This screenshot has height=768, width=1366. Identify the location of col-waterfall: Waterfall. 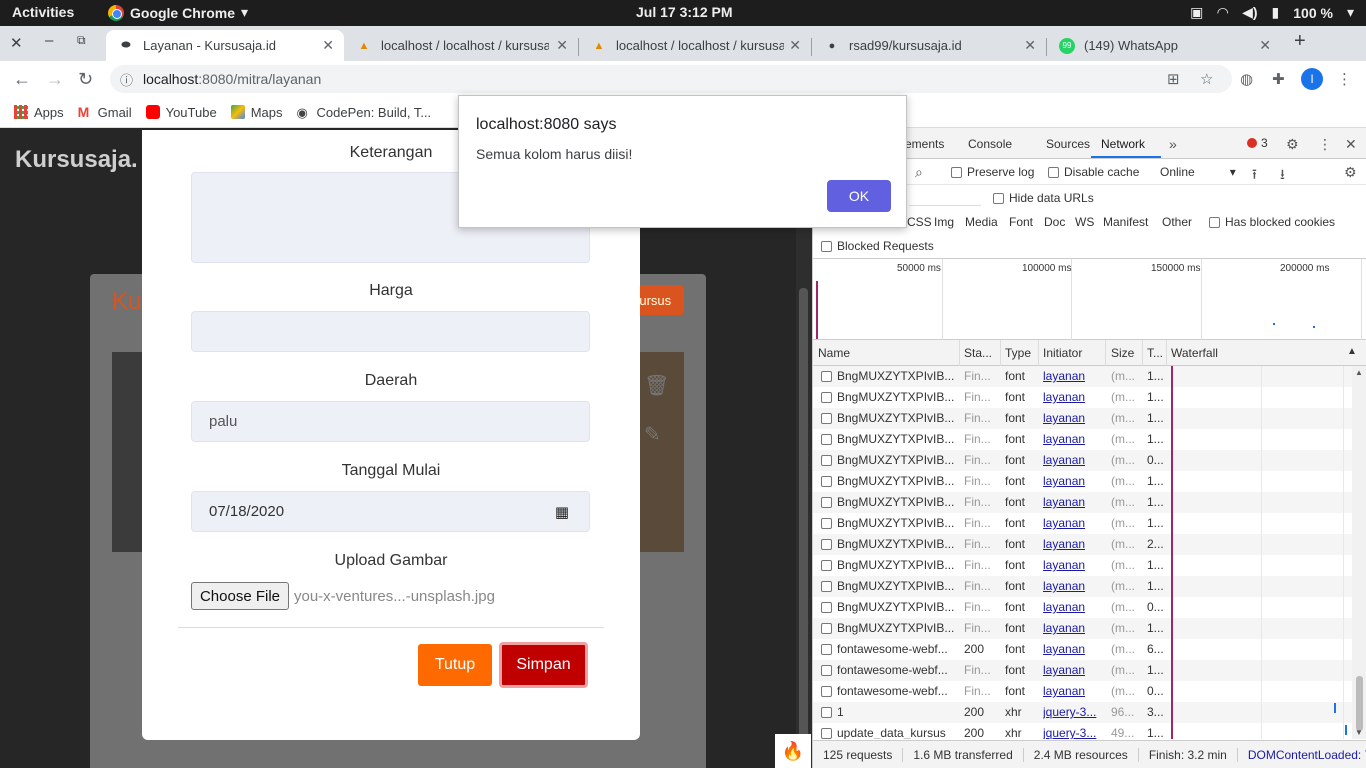
(1221, 353).